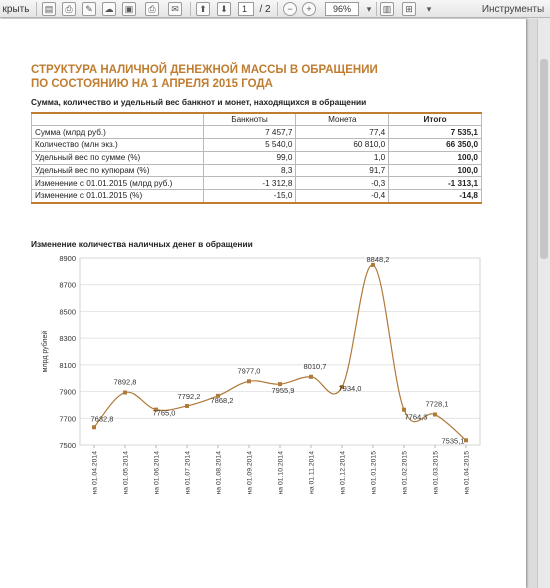  What do you see at coordinates (188, 473) in the screenshot?
I see `x-tick-label: на 01.07.2014` at bounding box center [188, 473].